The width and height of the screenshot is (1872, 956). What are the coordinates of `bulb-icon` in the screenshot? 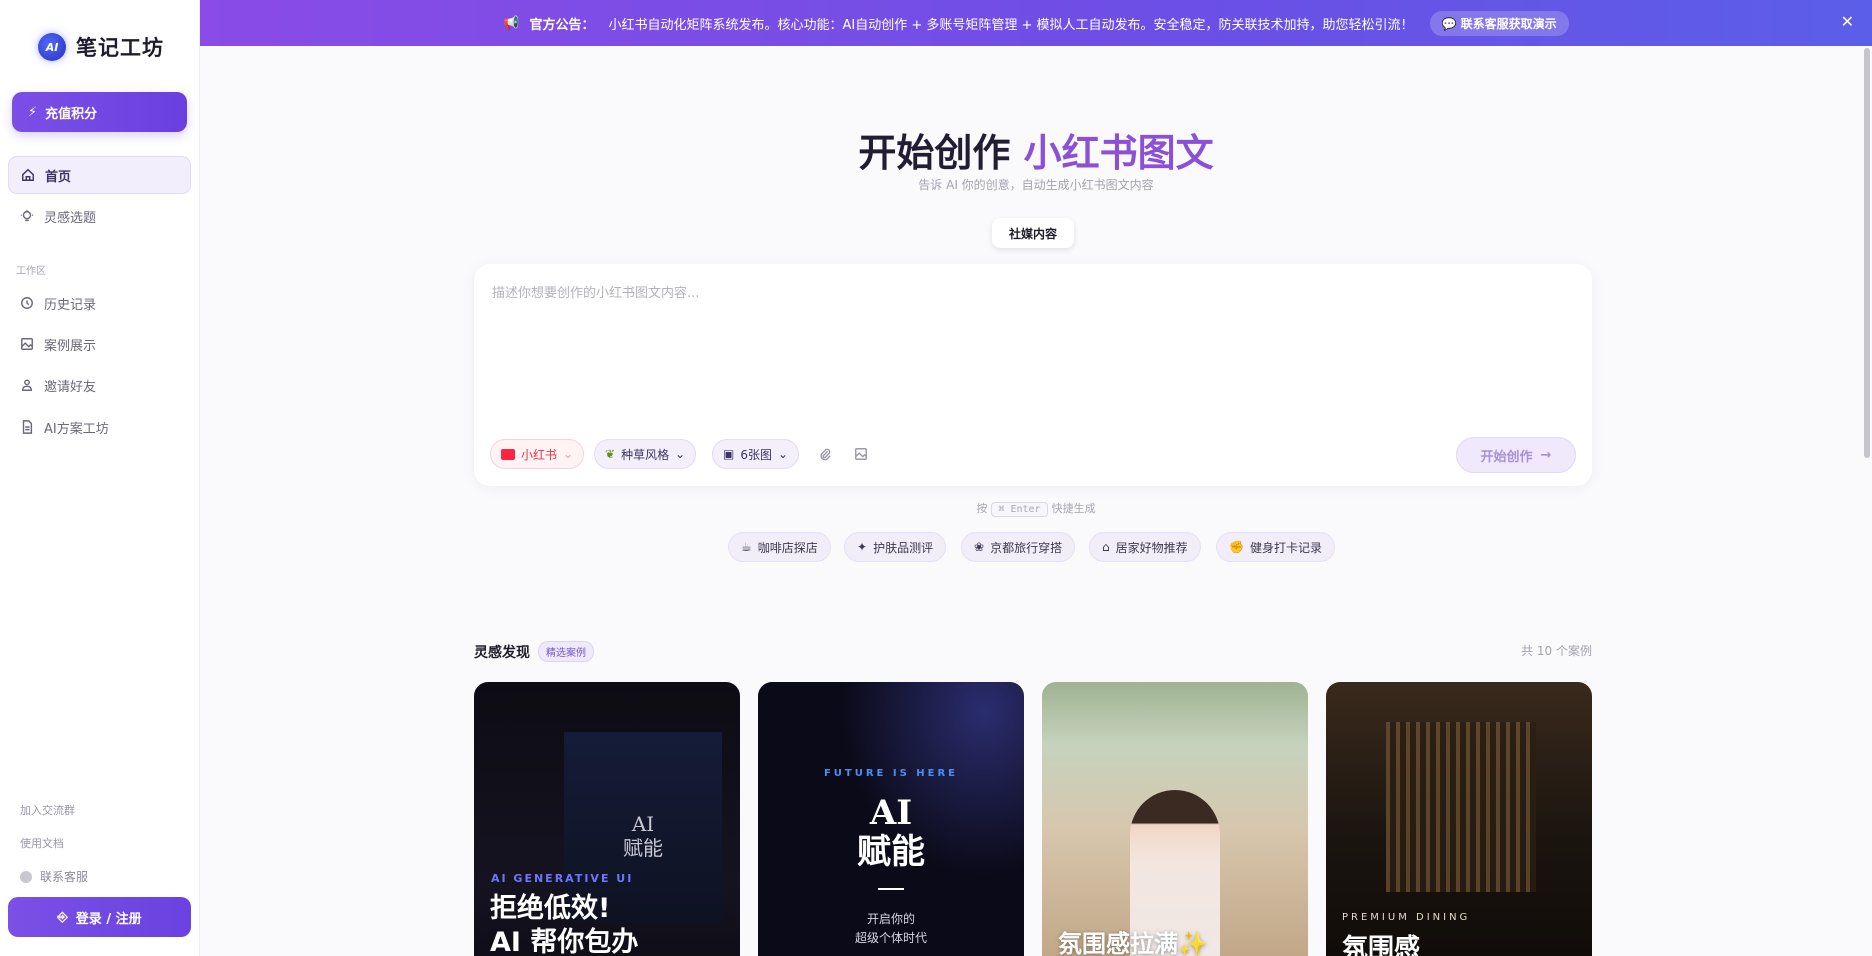 It's located at (27, 215).